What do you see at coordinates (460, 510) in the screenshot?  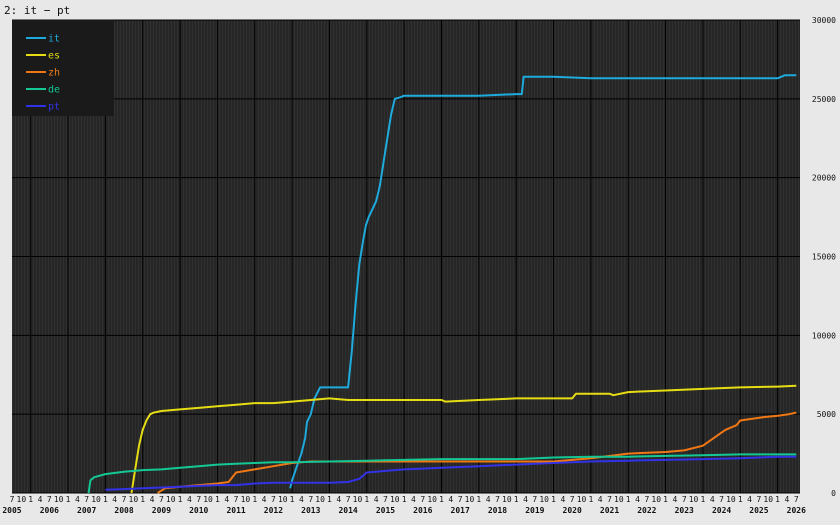 I see `x-year-label: 2017` at bounding box center [460, 510].